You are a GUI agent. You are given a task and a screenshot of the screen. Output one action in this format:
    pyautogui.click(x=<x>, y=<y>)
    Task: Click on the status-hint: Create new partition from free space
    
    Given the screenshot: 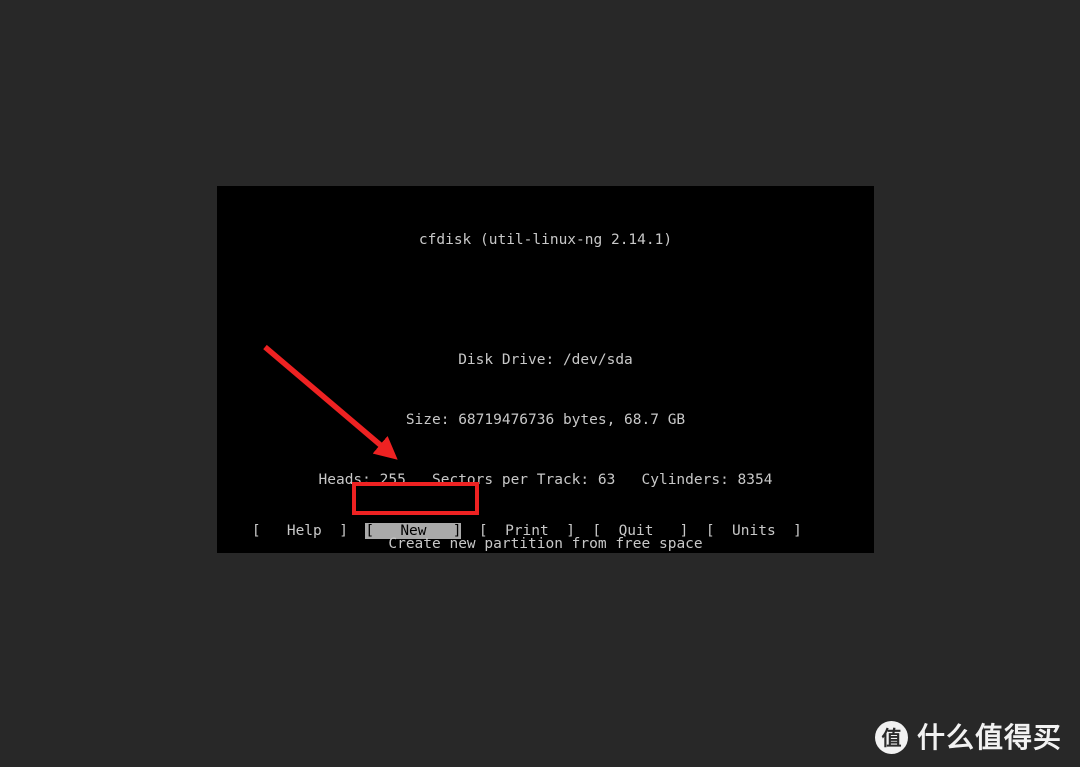 What is the action you would take?
    pyautogui.click(x=545, y=544)
    